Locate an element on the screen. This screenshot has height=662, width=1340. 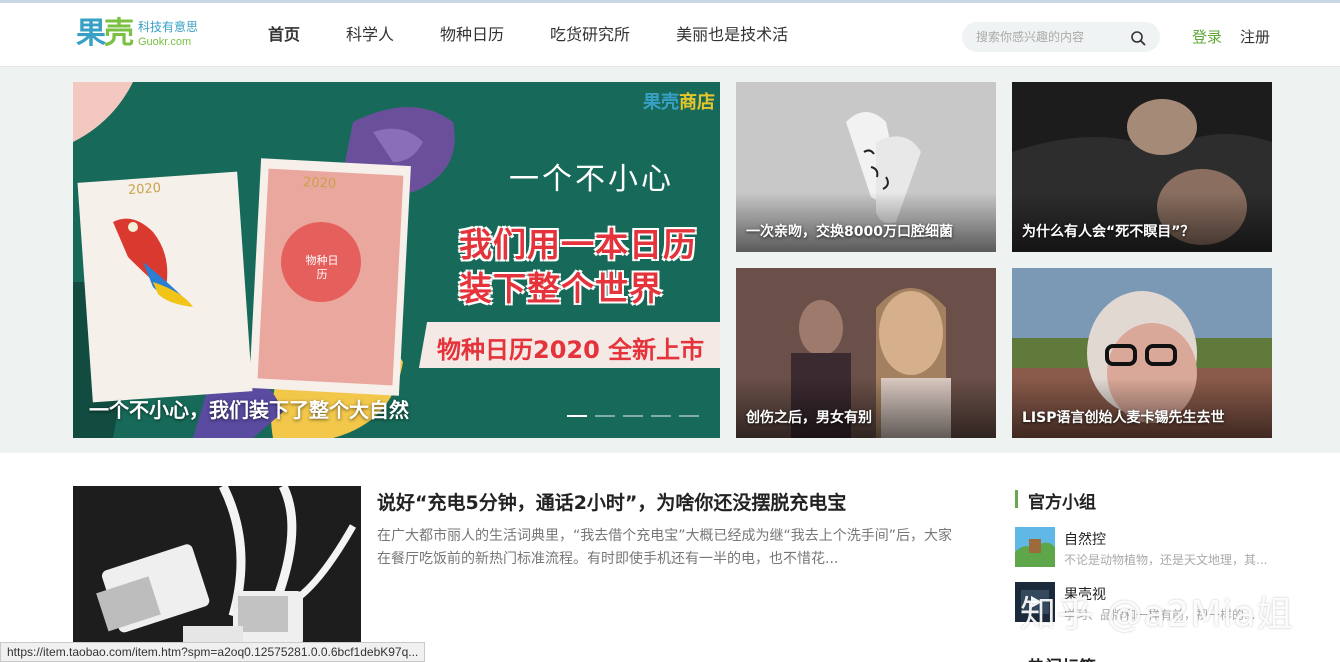
carousel-caption: 一个不小心，我们装下了整个大自然 is located at coordinates (249, 408).